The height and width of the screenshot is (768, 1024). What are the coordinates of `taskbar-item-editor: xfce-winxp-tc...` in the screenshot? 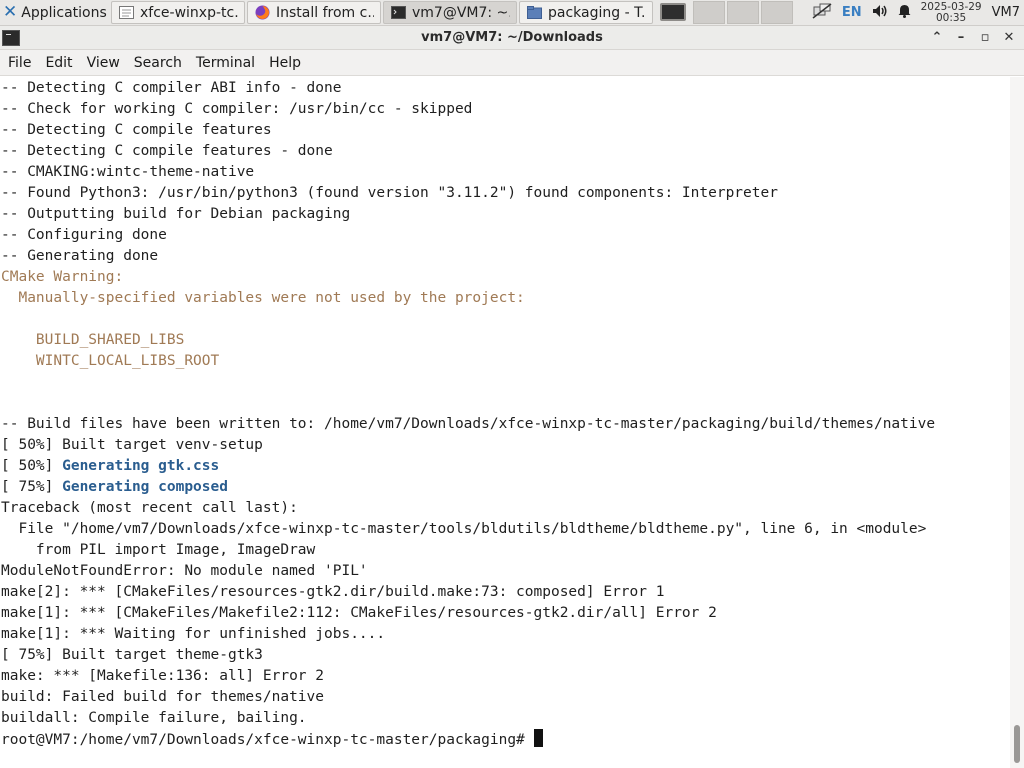 It's located at (178, 12).